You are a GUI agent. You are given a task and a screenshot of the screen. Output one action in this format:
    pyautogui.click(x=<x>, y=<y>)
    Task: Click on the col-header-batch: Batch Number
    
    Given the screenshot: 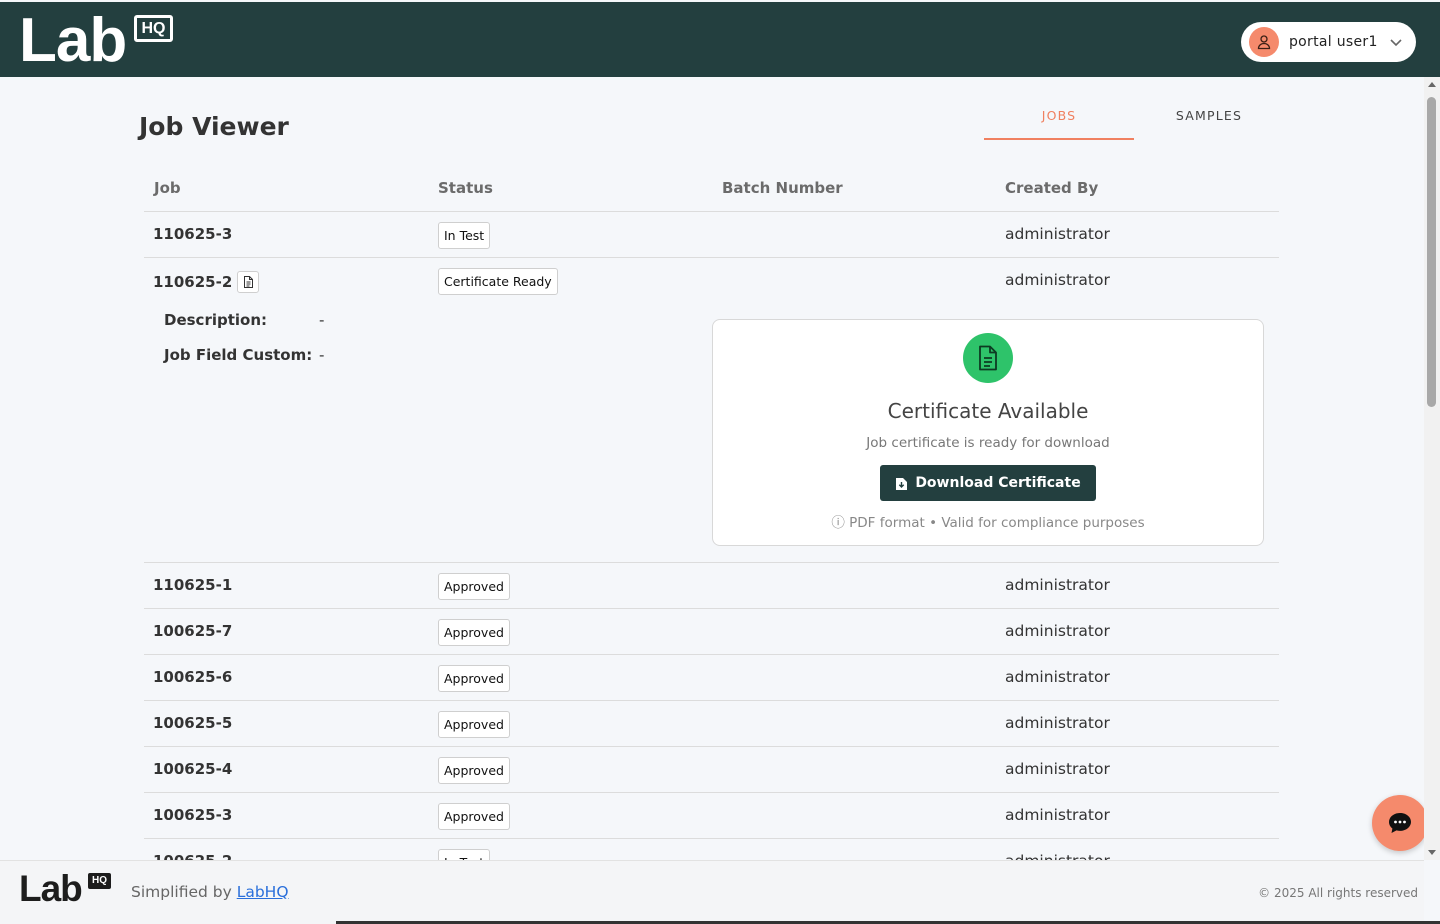 What is the action you would take?
    pyautogui.click(x=782, y=188)
    